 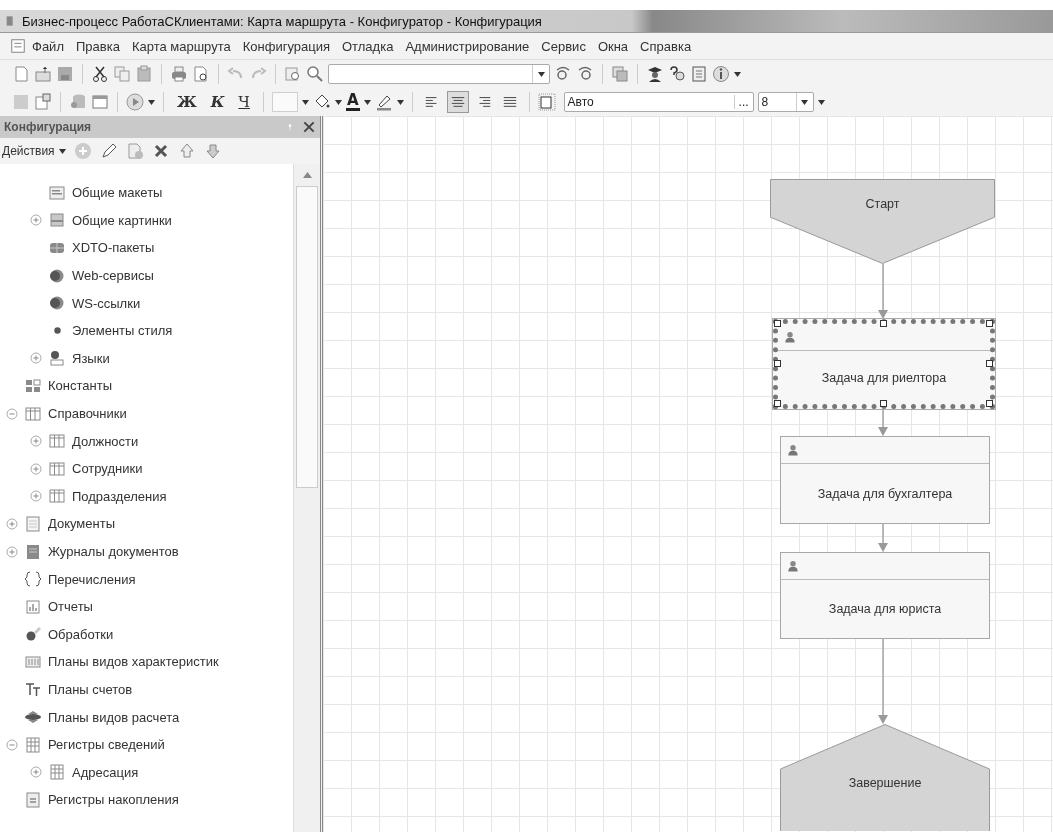 What do you see at coordinates (151, 102) in the screenshot?
I see `run-caret-icon` at bounding box center [151, 102].